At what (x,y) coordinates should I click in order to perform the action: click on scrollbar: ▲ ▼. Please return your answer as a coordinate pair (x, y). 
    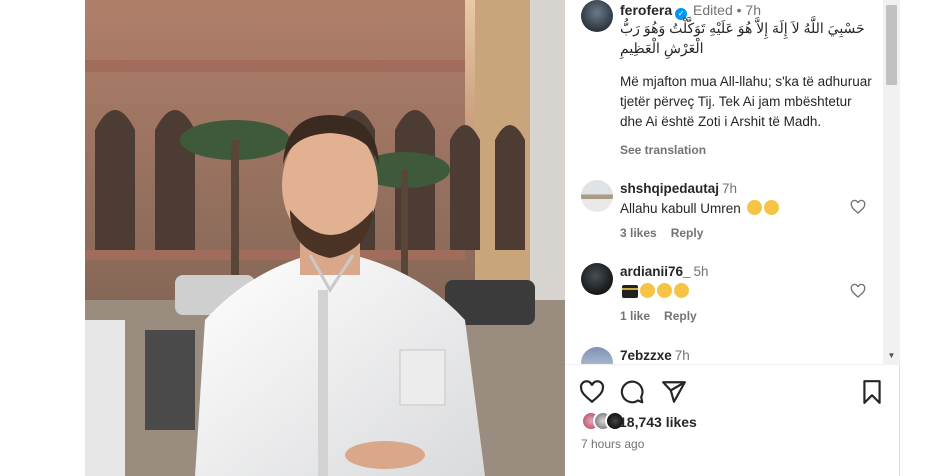
    Looking at the image, I should click on (891, 182).